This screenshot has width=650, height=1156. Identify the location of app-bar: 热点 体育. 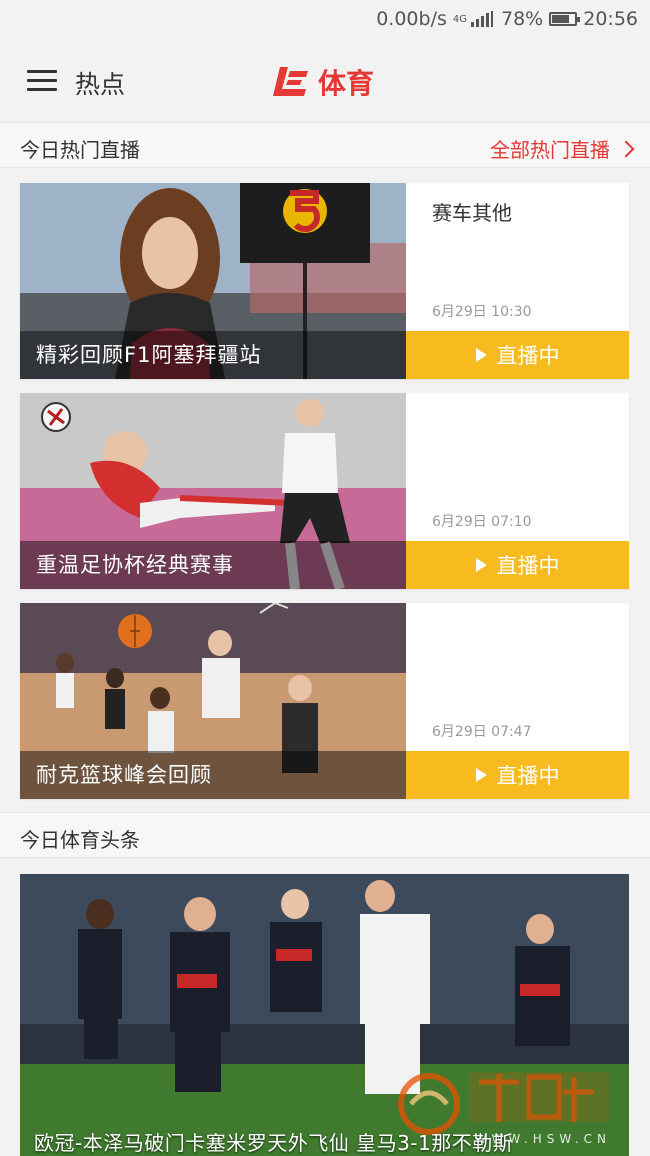
(325, 80).